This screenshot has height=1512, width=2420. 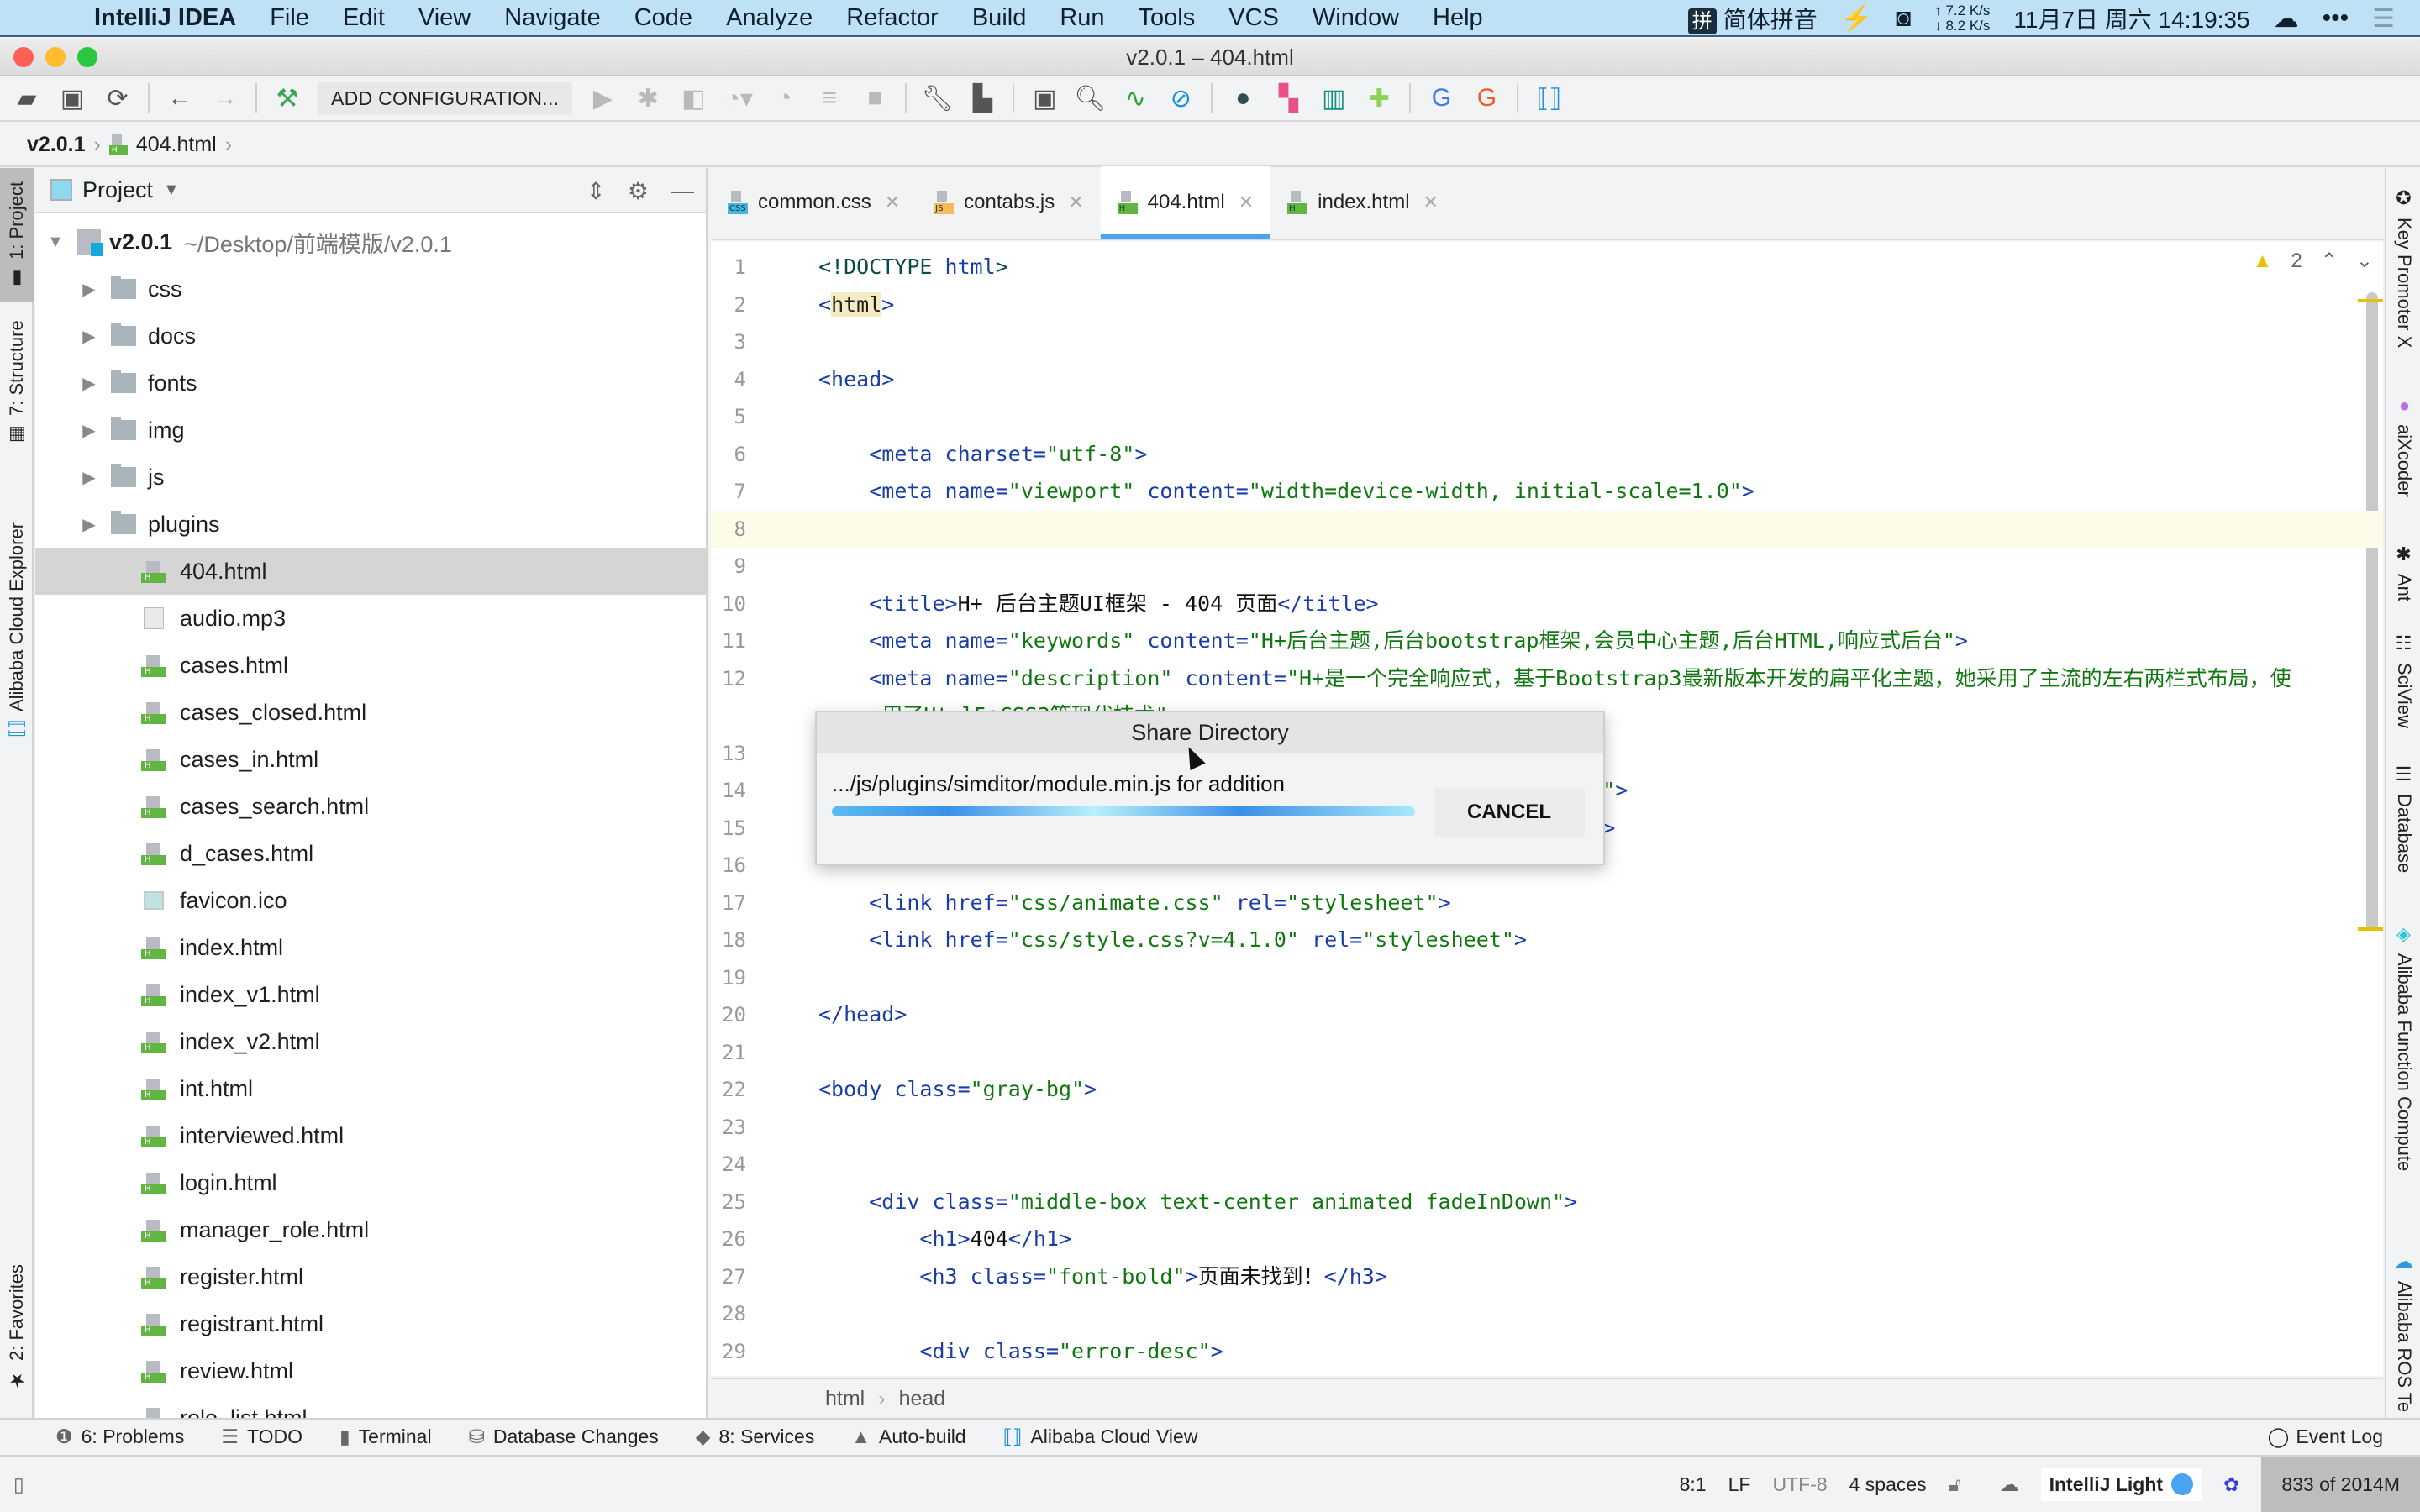 I want to click on tree-folder: ▶ docs, so click(x=370, y=336).